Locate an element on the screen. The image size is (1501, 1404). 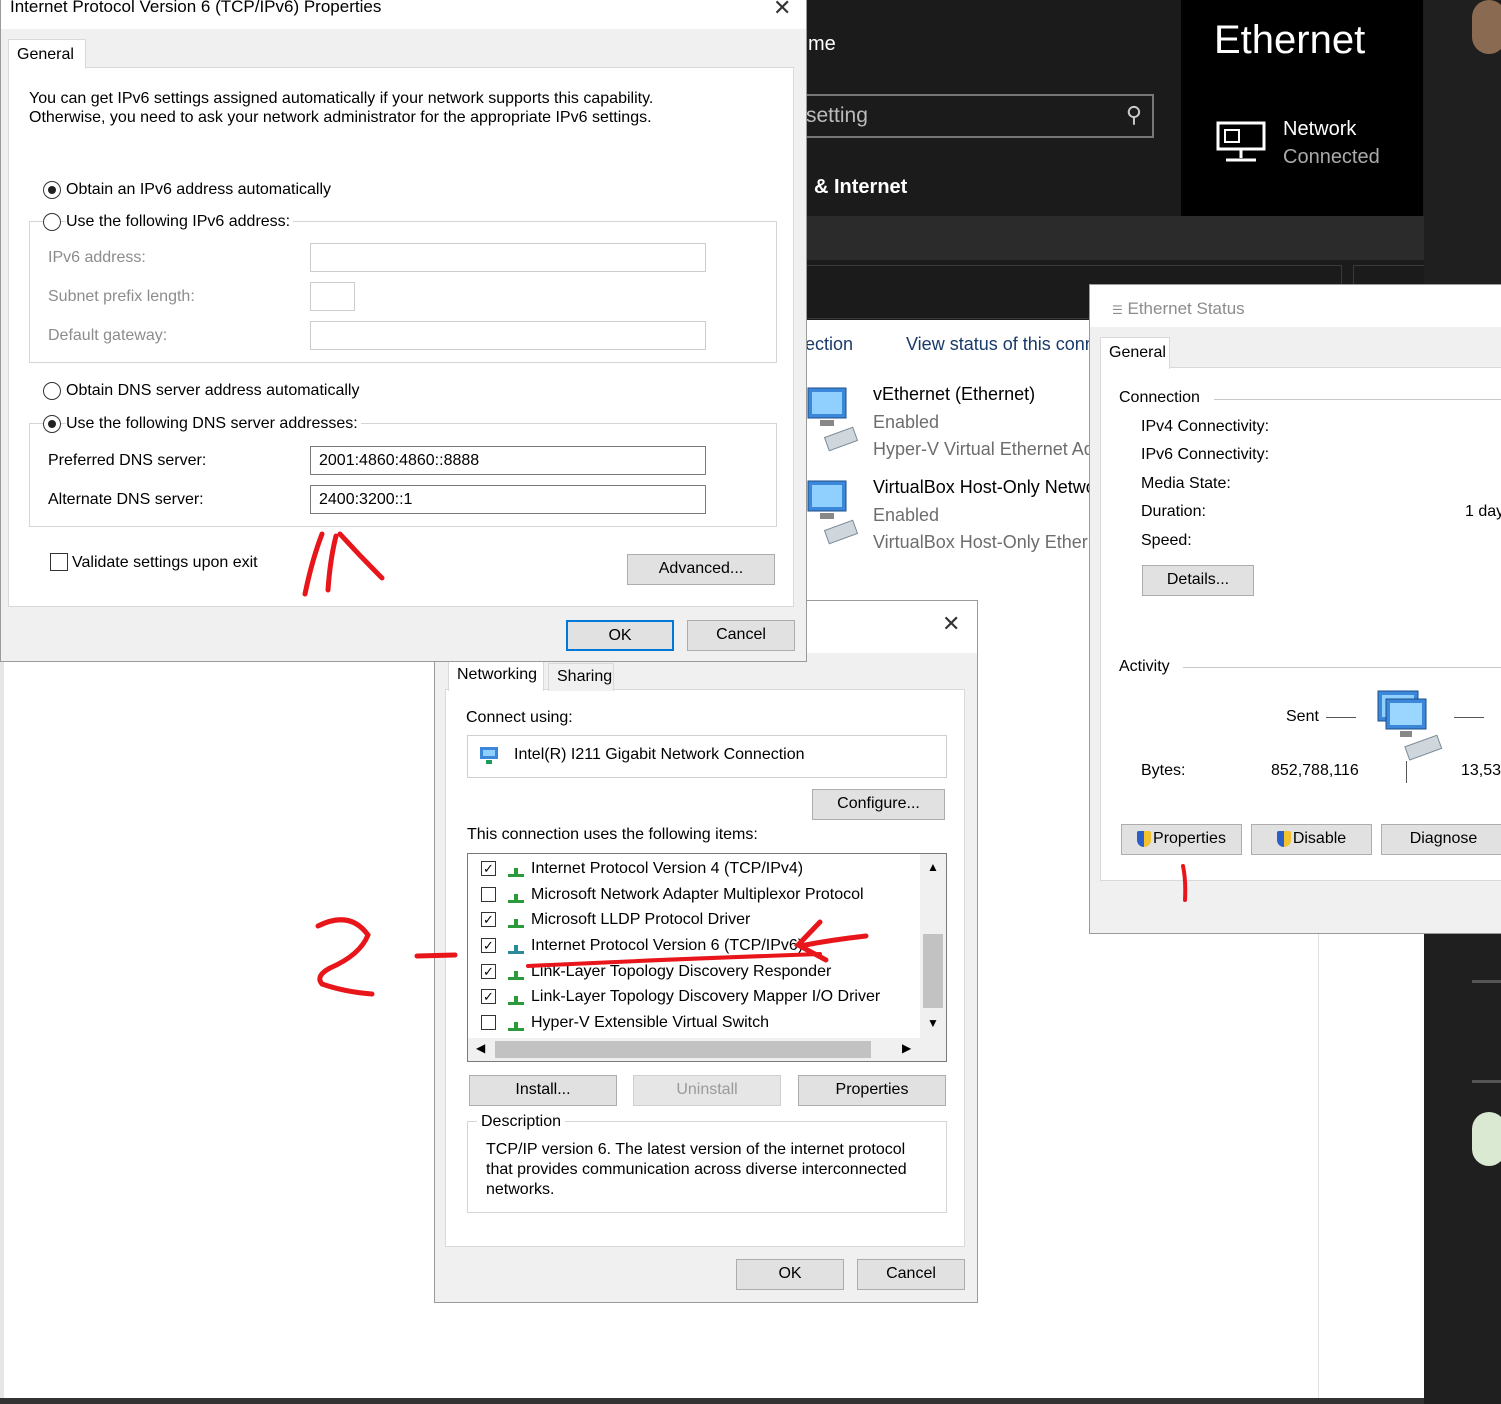
radio-obtain-dns-auto is located at coordinates (52, 391).